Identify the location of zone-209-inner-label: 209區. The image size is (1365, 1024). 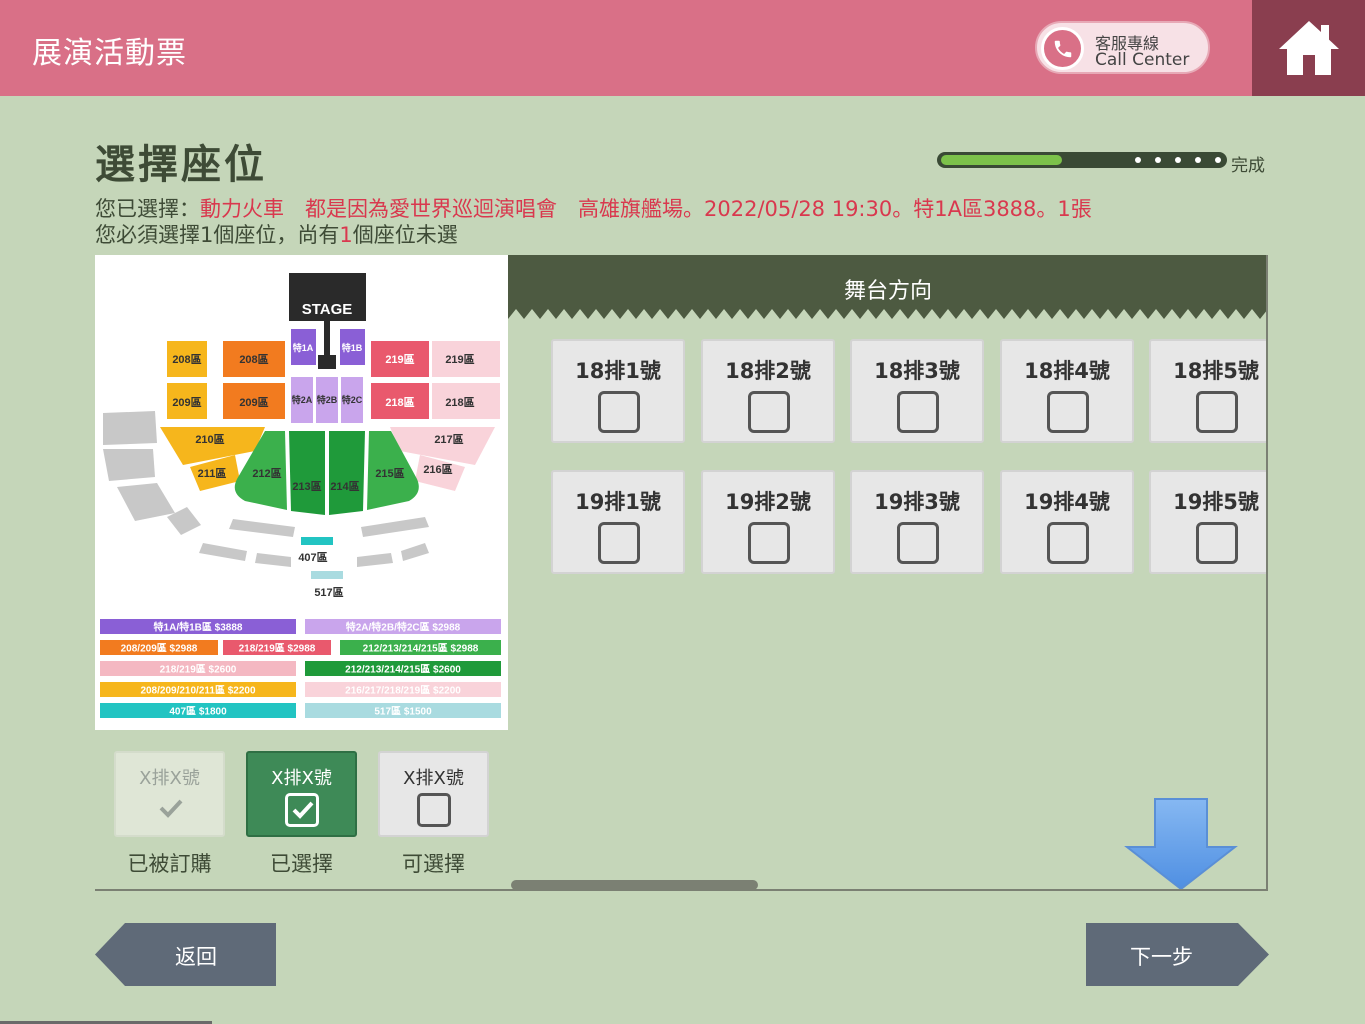
(253, 402).